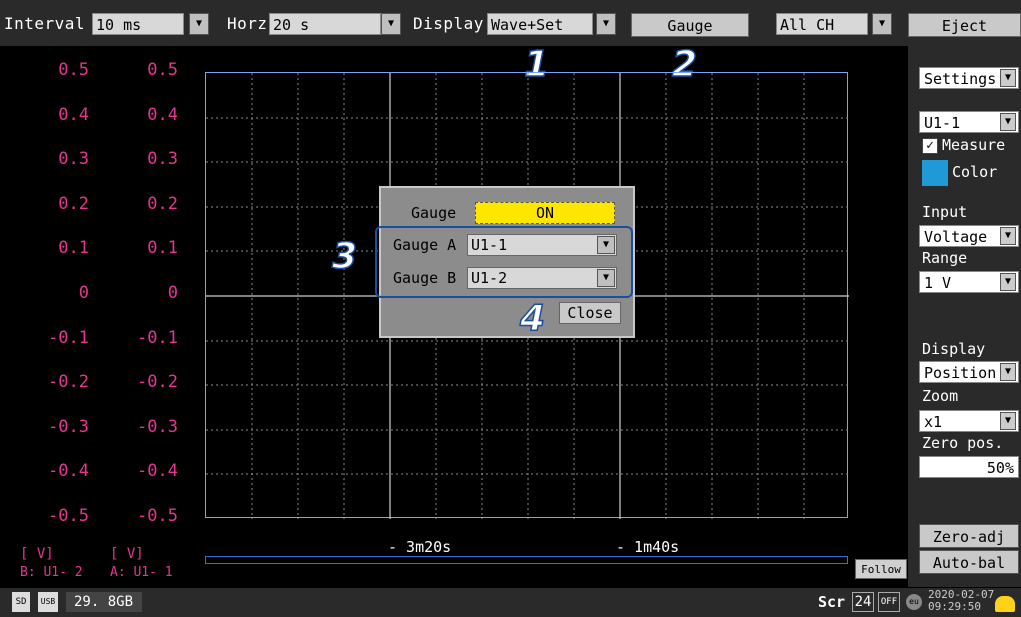  I want to click on axis-b-tick: -0.5, so click(68, 516).